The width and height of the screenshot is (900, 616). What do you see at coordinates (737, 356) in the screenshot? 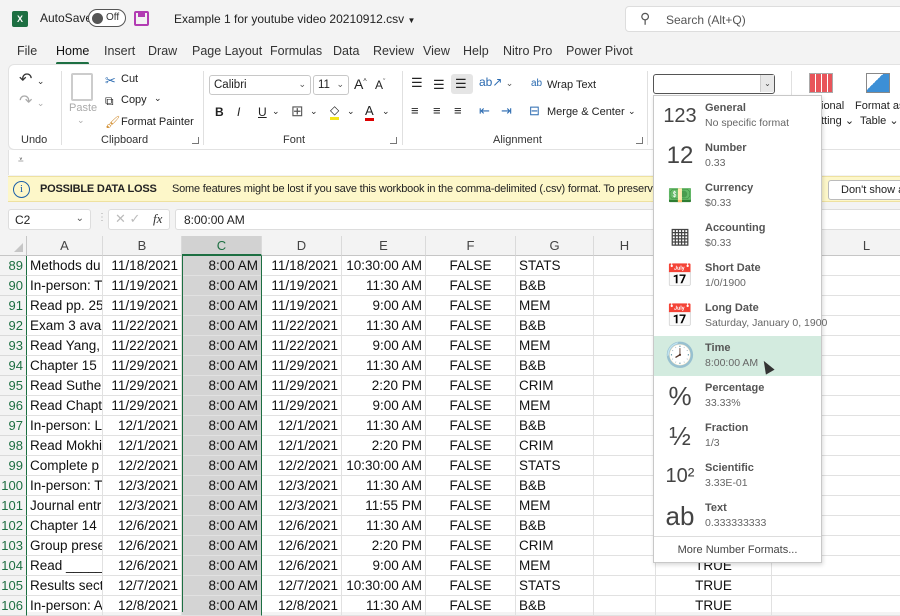
I see `format-option-time: 🕗 Time 8:00:00 AM` at bounding box center [737, 356].